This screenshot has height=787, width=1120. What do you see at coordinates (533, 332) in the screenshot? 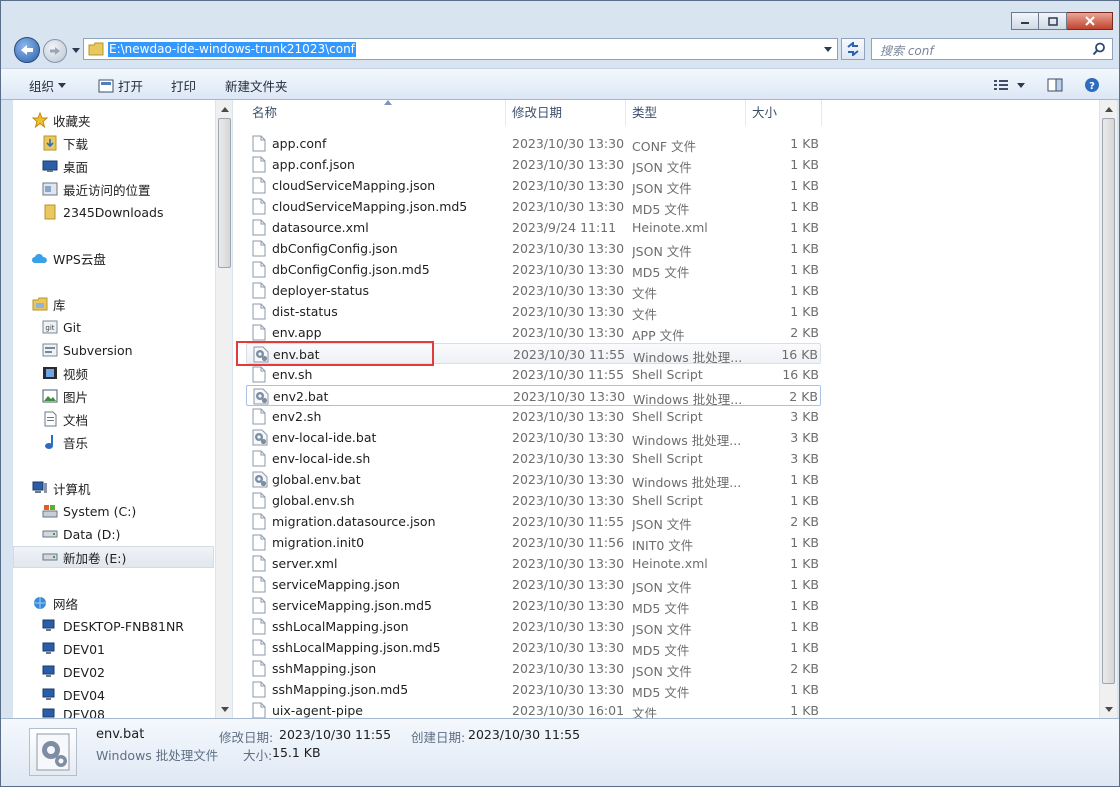
I see `file-row: env.app 2023/10/30 13:30 APP 文件 2 KB` at bounding box center [533, 332].